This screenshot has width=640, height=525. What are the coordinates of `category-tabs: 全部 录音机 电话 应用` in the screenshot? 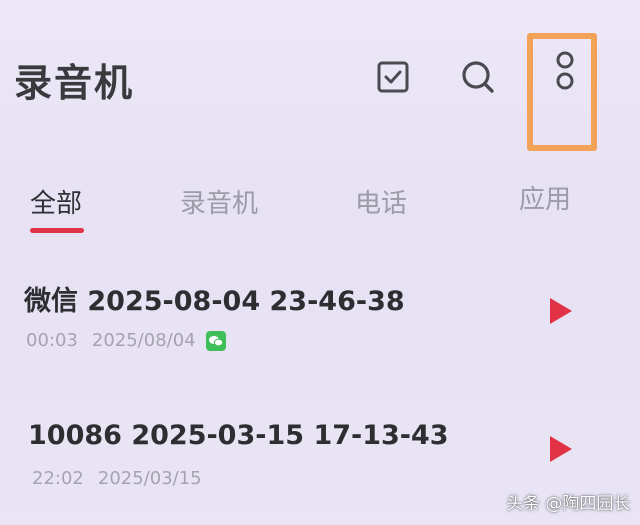 It's located at (320, 208).